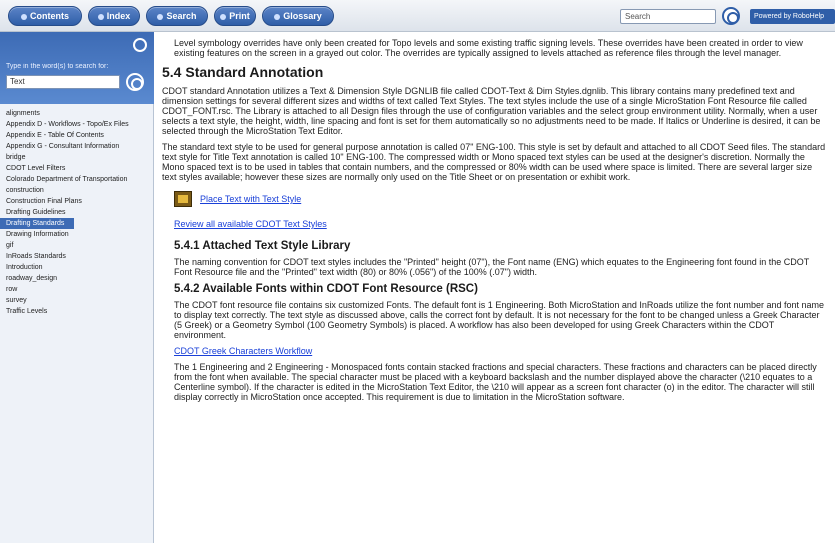 The image size is (835, 543). I want to click on toolbar-button-contents: Contents, so click(45, 16).